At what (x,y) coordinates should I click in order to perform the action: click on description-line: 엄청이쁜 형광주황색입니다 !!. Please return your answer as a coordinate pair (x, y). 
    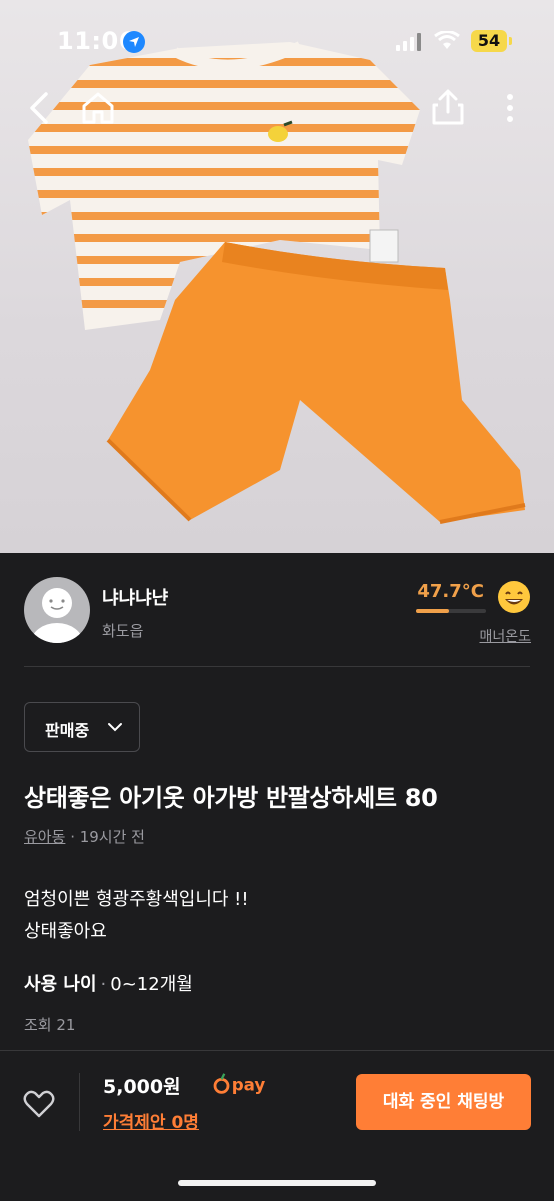
    Looking at the image, I should click on (136, 899).